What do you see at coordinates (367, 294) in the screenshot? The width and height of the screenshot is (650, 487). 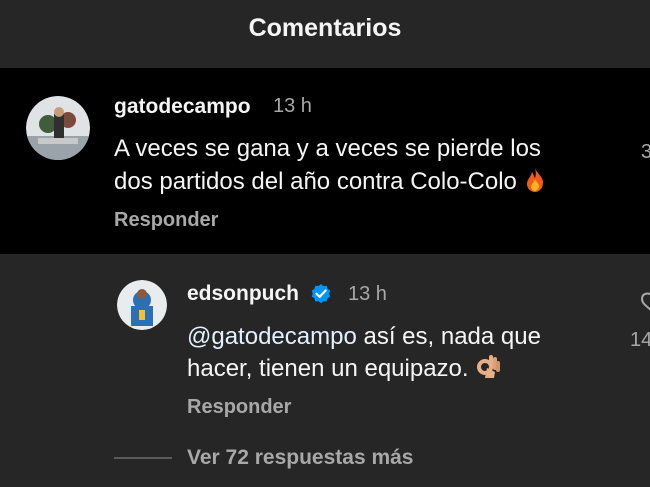 I see `reply-time: 13 h` at bounding box center [367, 294].